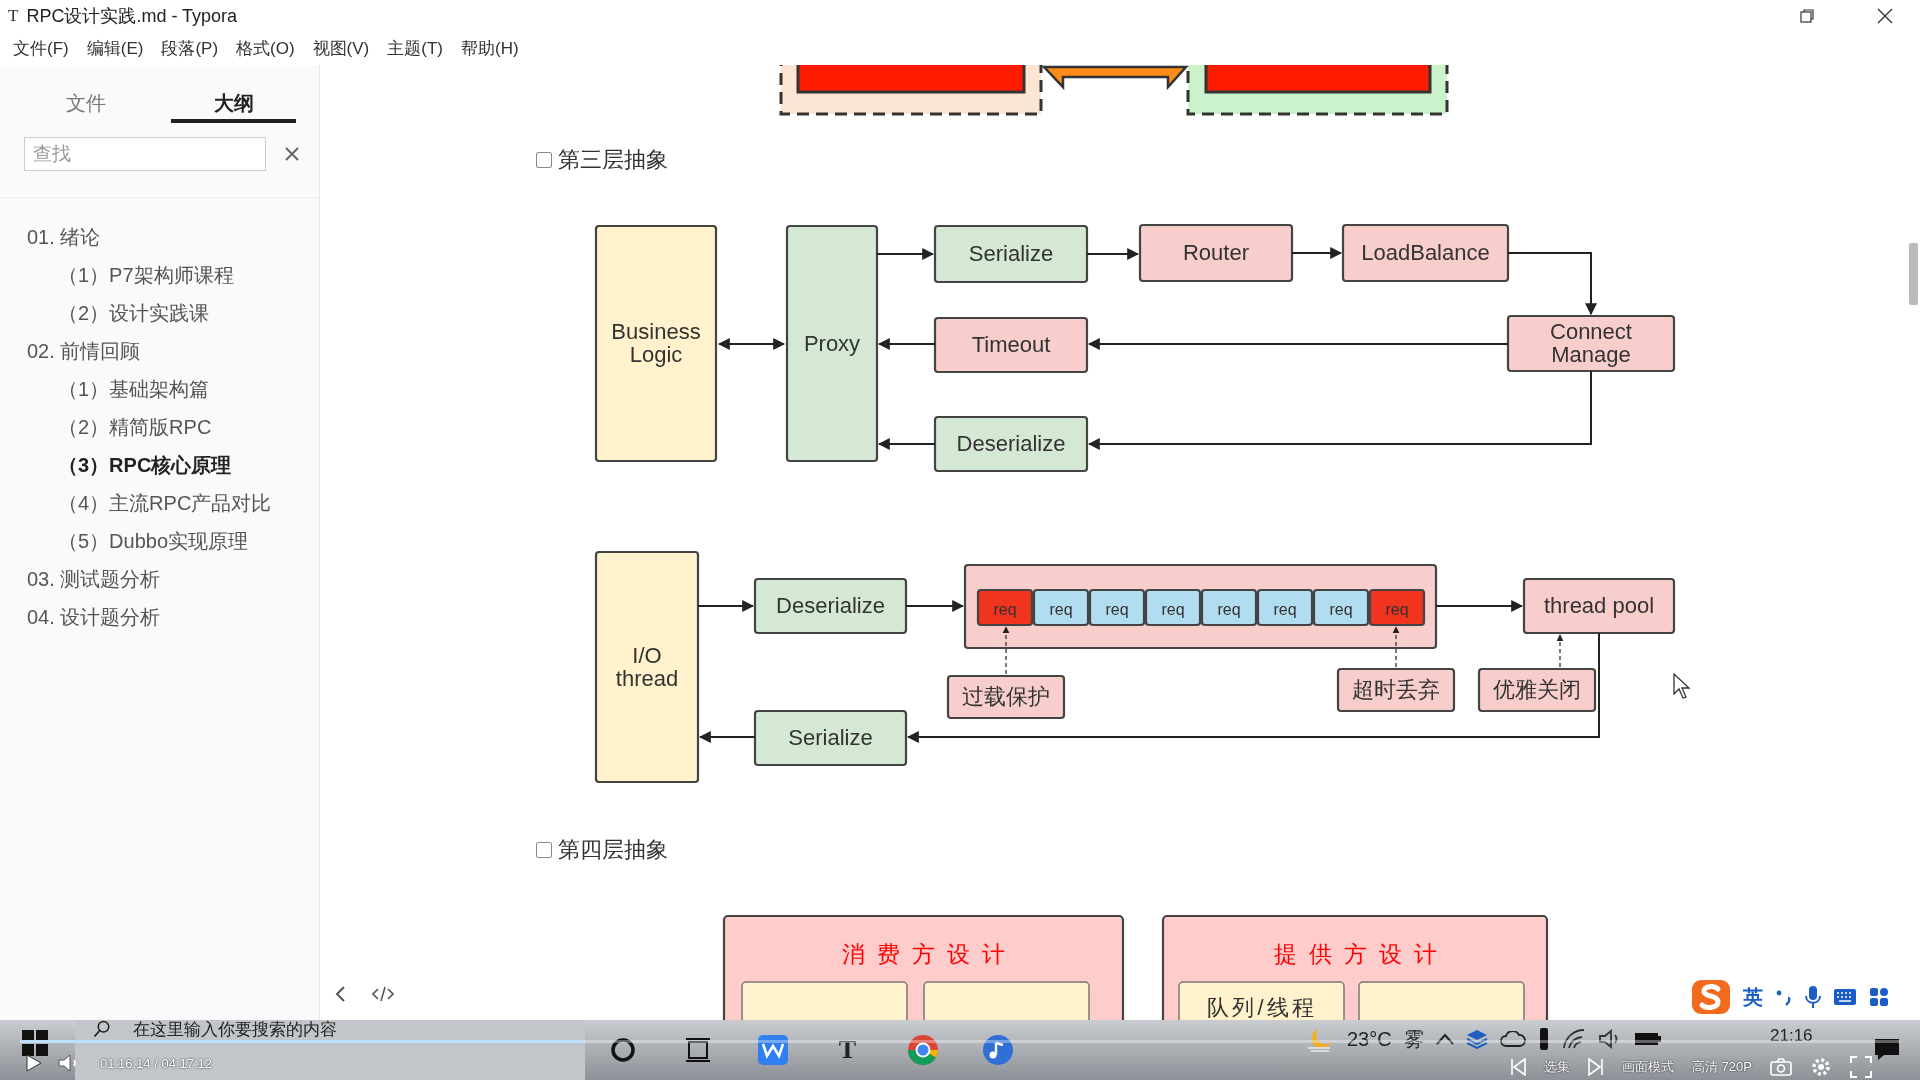 The width and height of the screenshot is (1920, 1080). Describe the element at coordinates (1596, 1067) in the screenshot. I see `next-icon` at that location.